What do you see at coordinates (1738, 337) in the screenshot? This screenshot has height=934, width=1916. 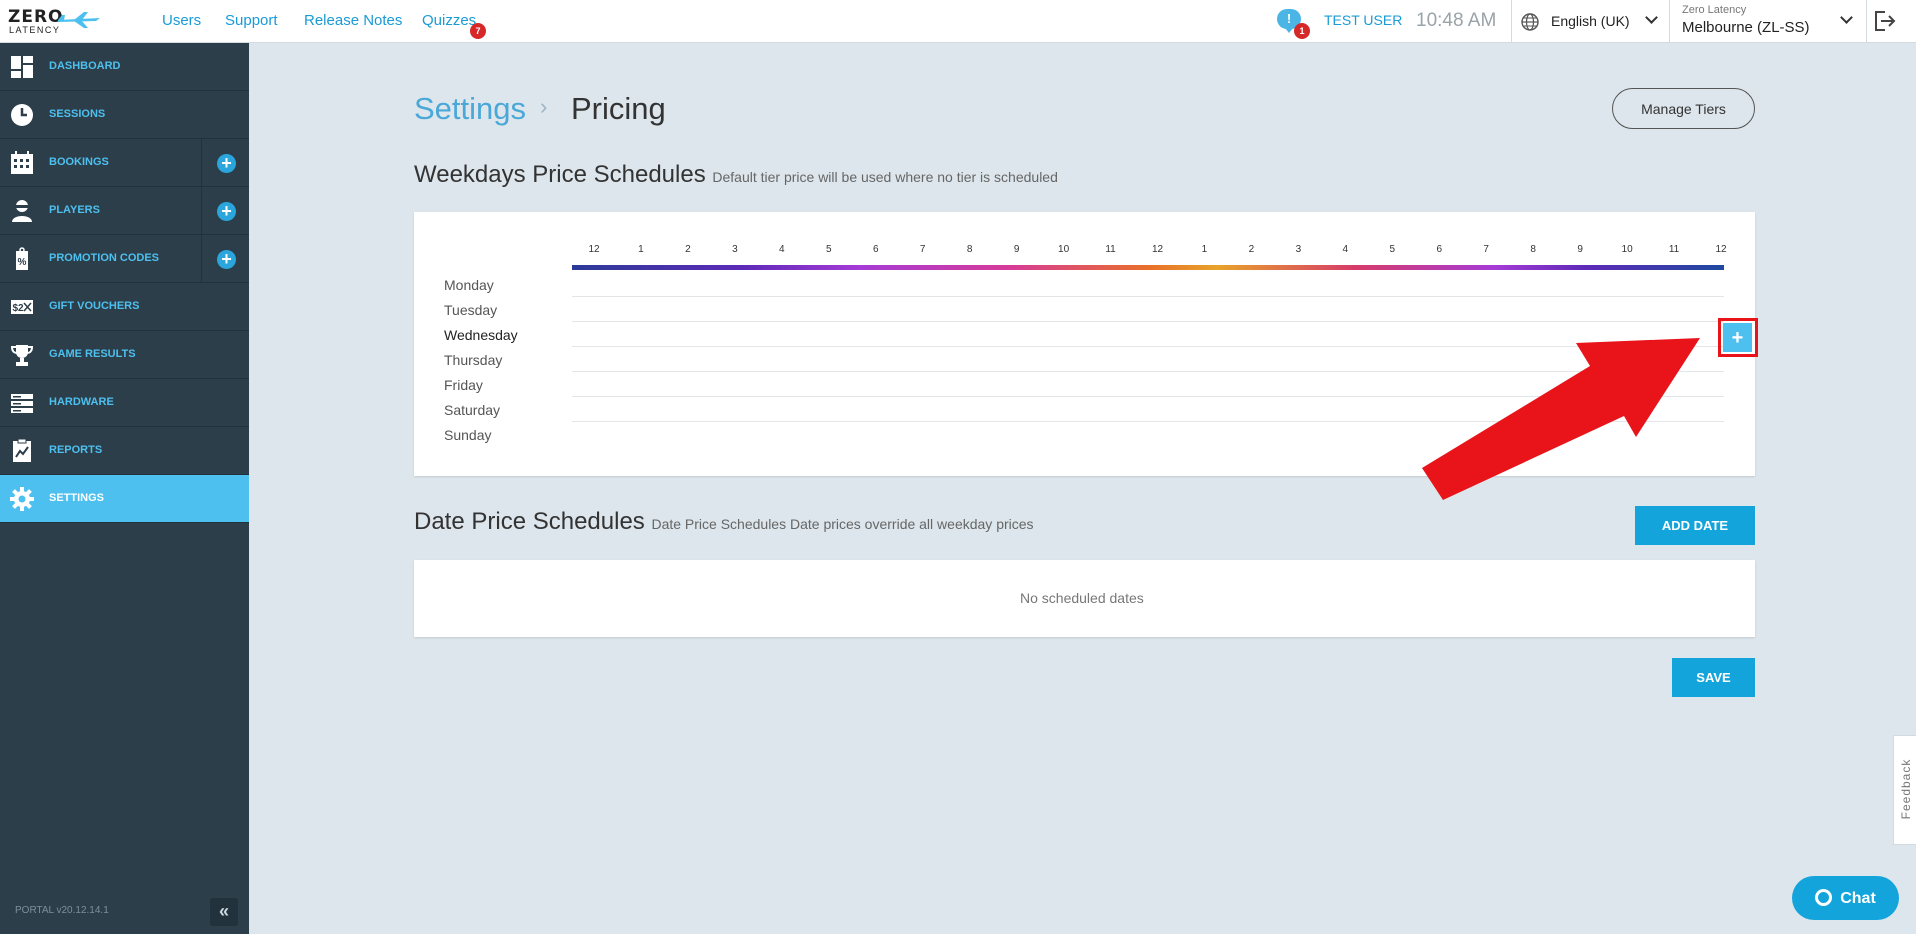 I see `annotation-highlight-box` at bounding box center [1738, 337].